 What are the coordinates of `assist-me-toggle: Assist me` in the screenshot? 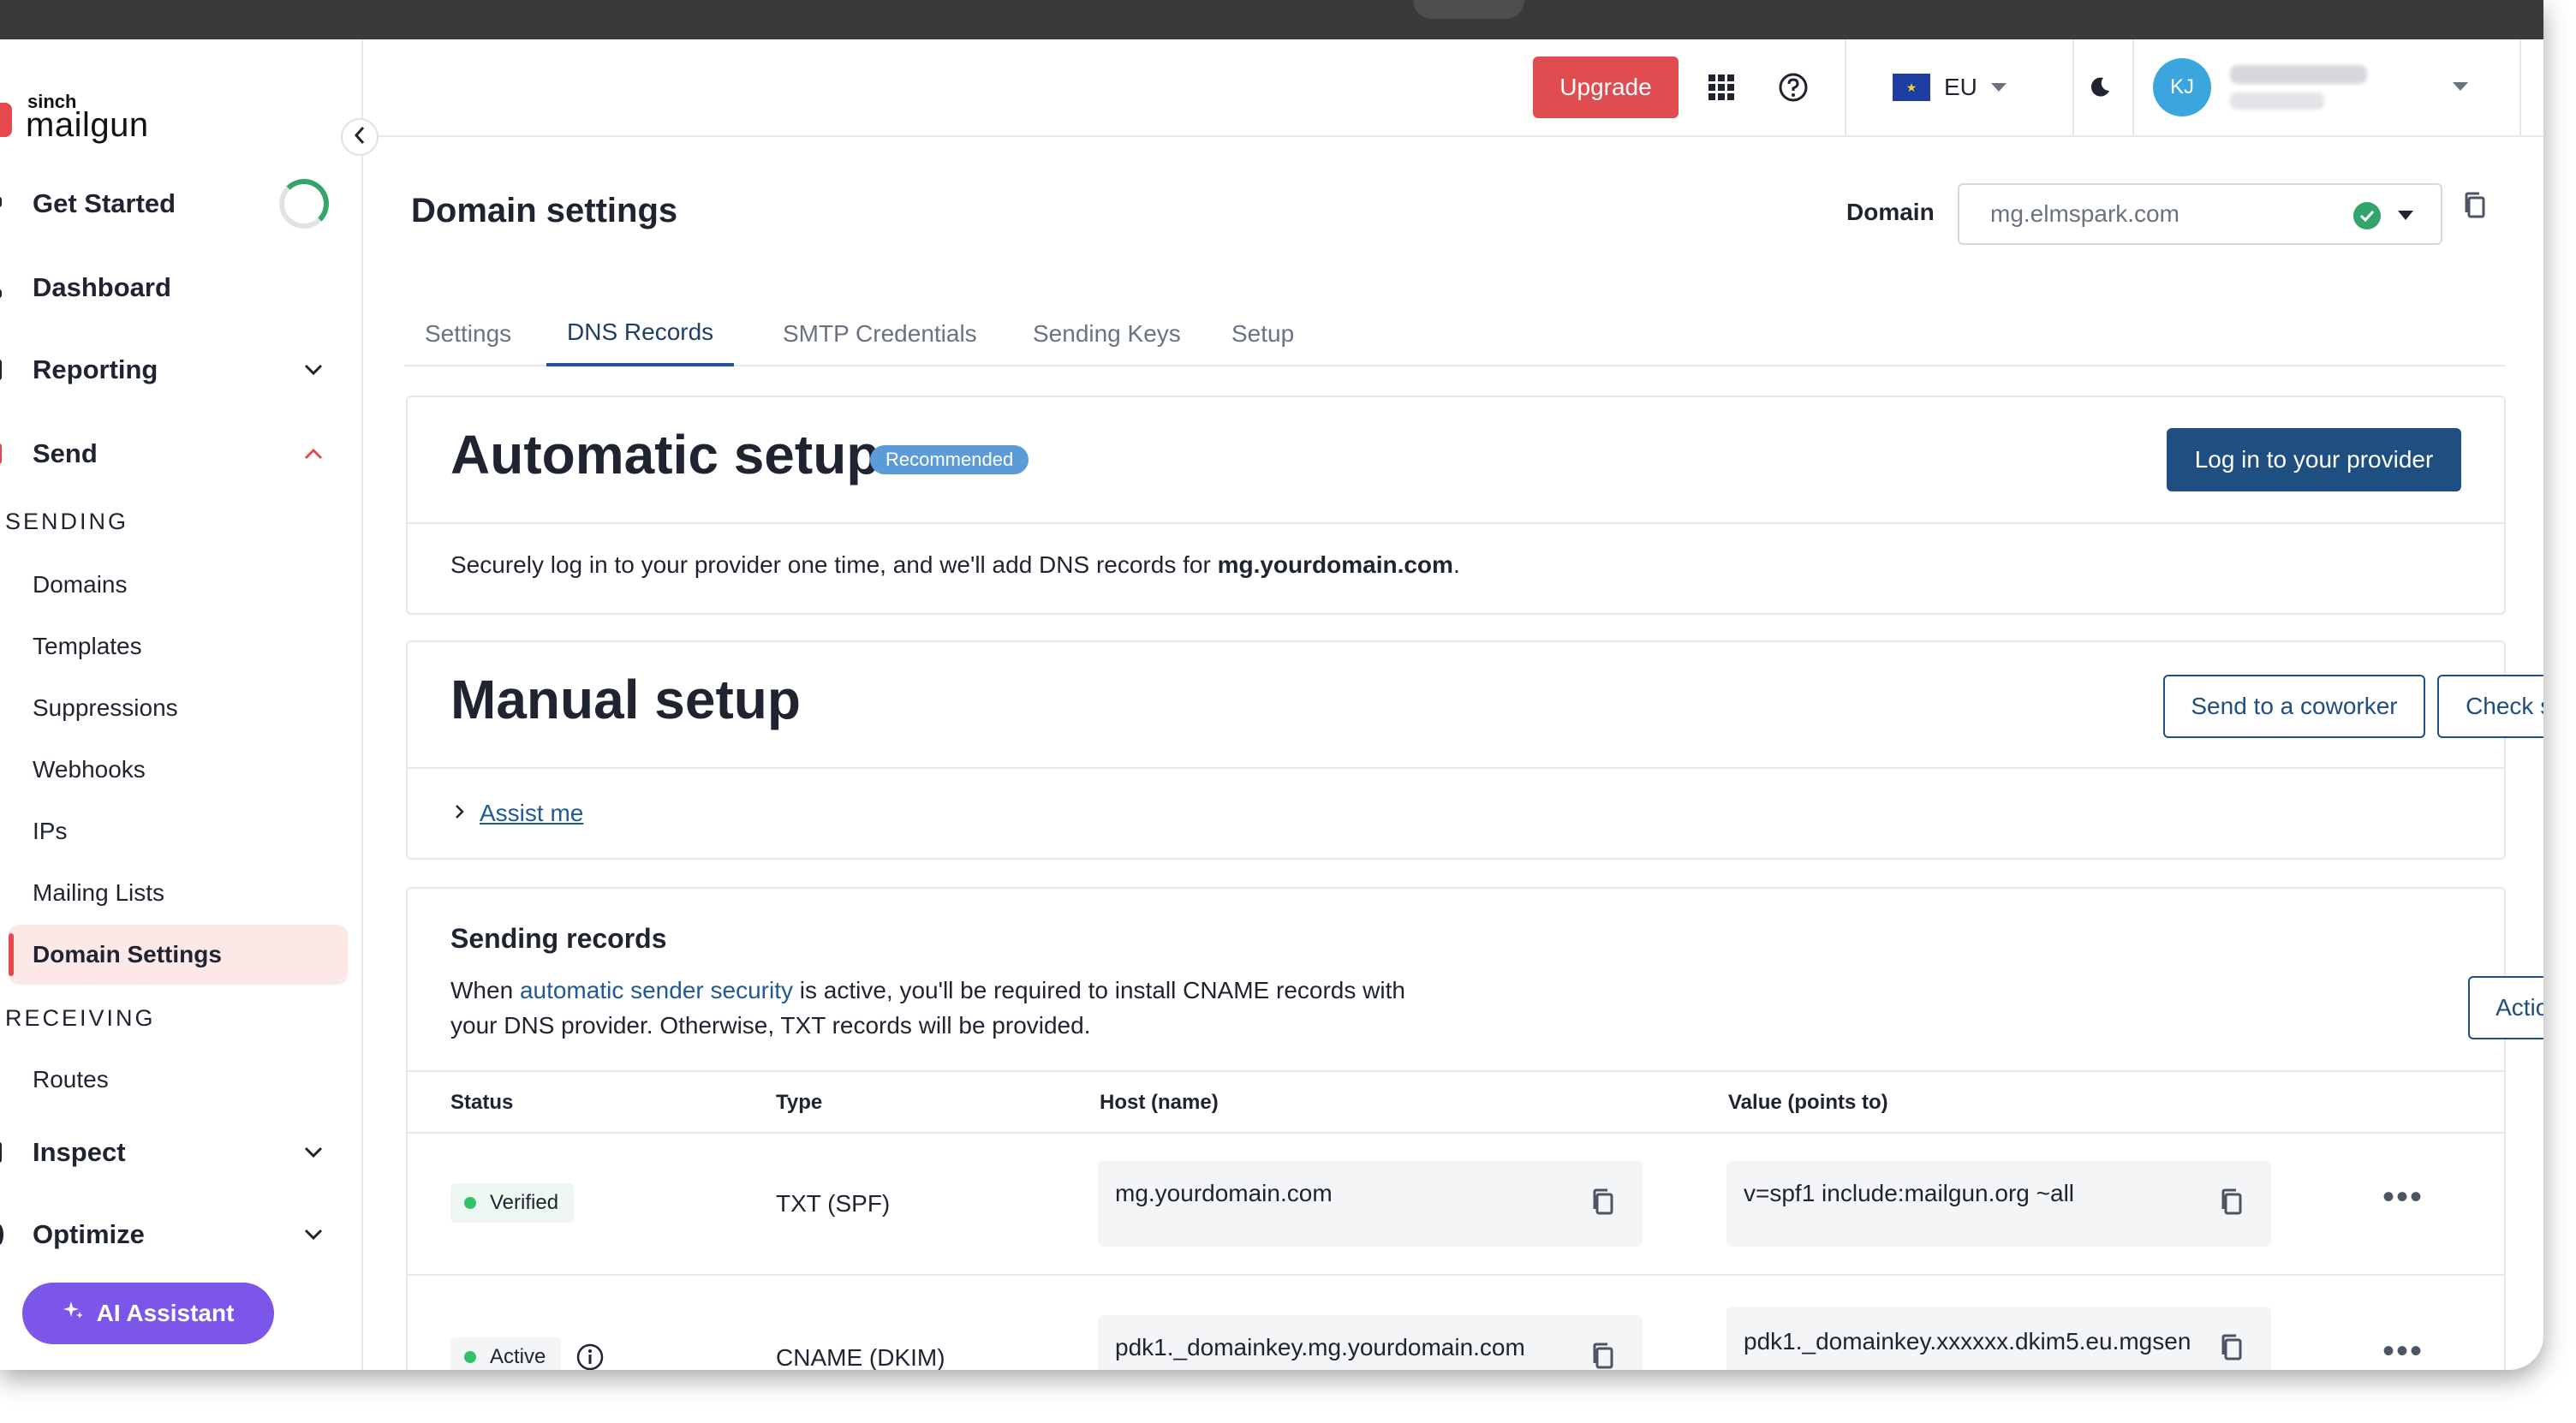 It's located at (518, 813).